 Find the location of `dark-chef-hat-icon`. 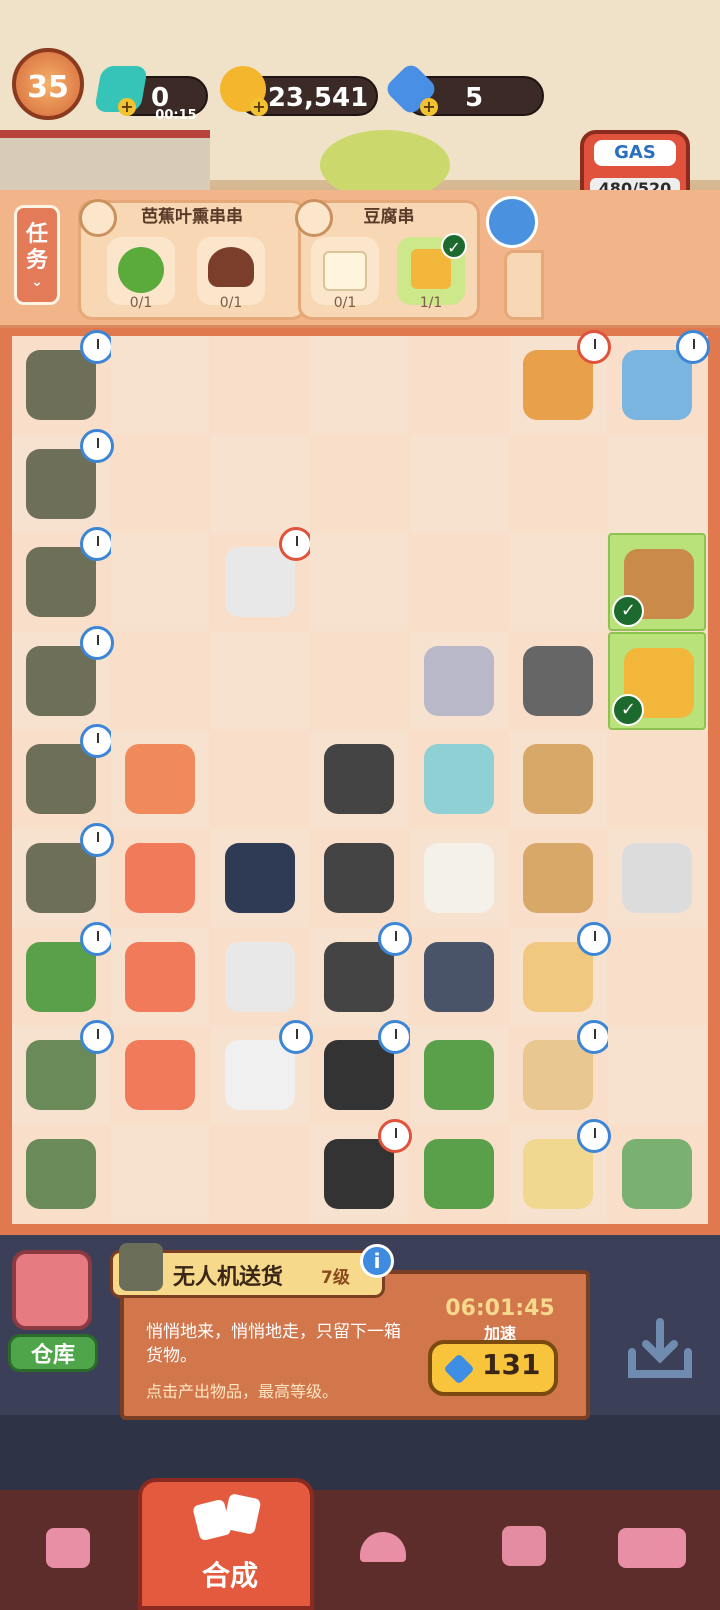

dark-chef-hat-icon is located at coordinates (458, 976).